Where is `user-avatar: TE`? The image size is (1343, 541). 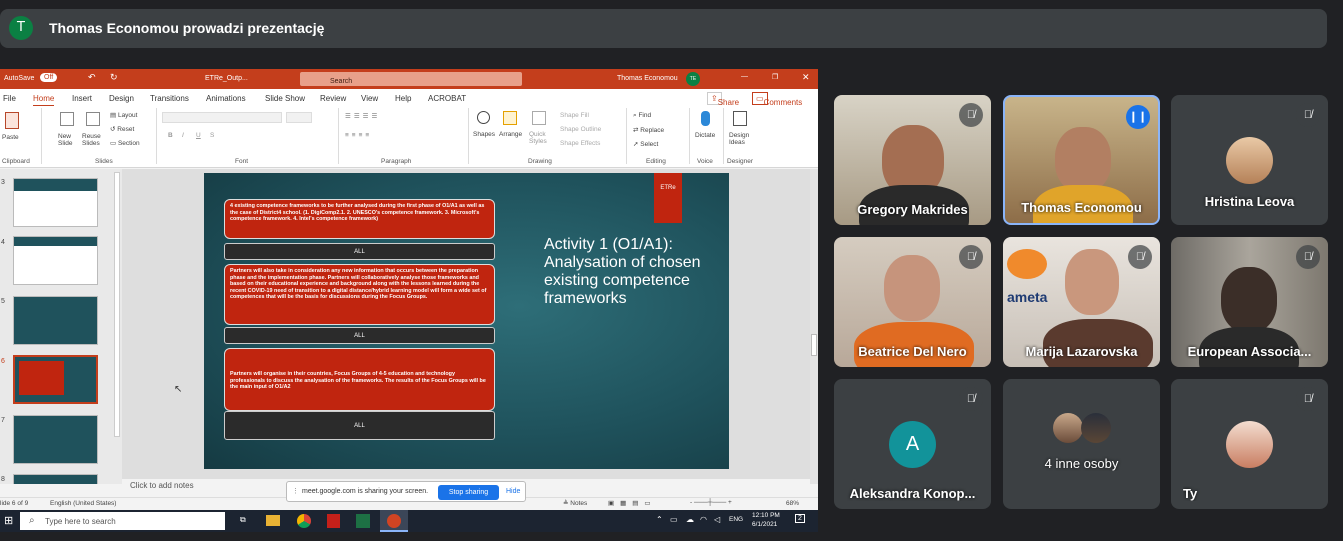
user-avatar: TE is located at coordinates (693, 79).